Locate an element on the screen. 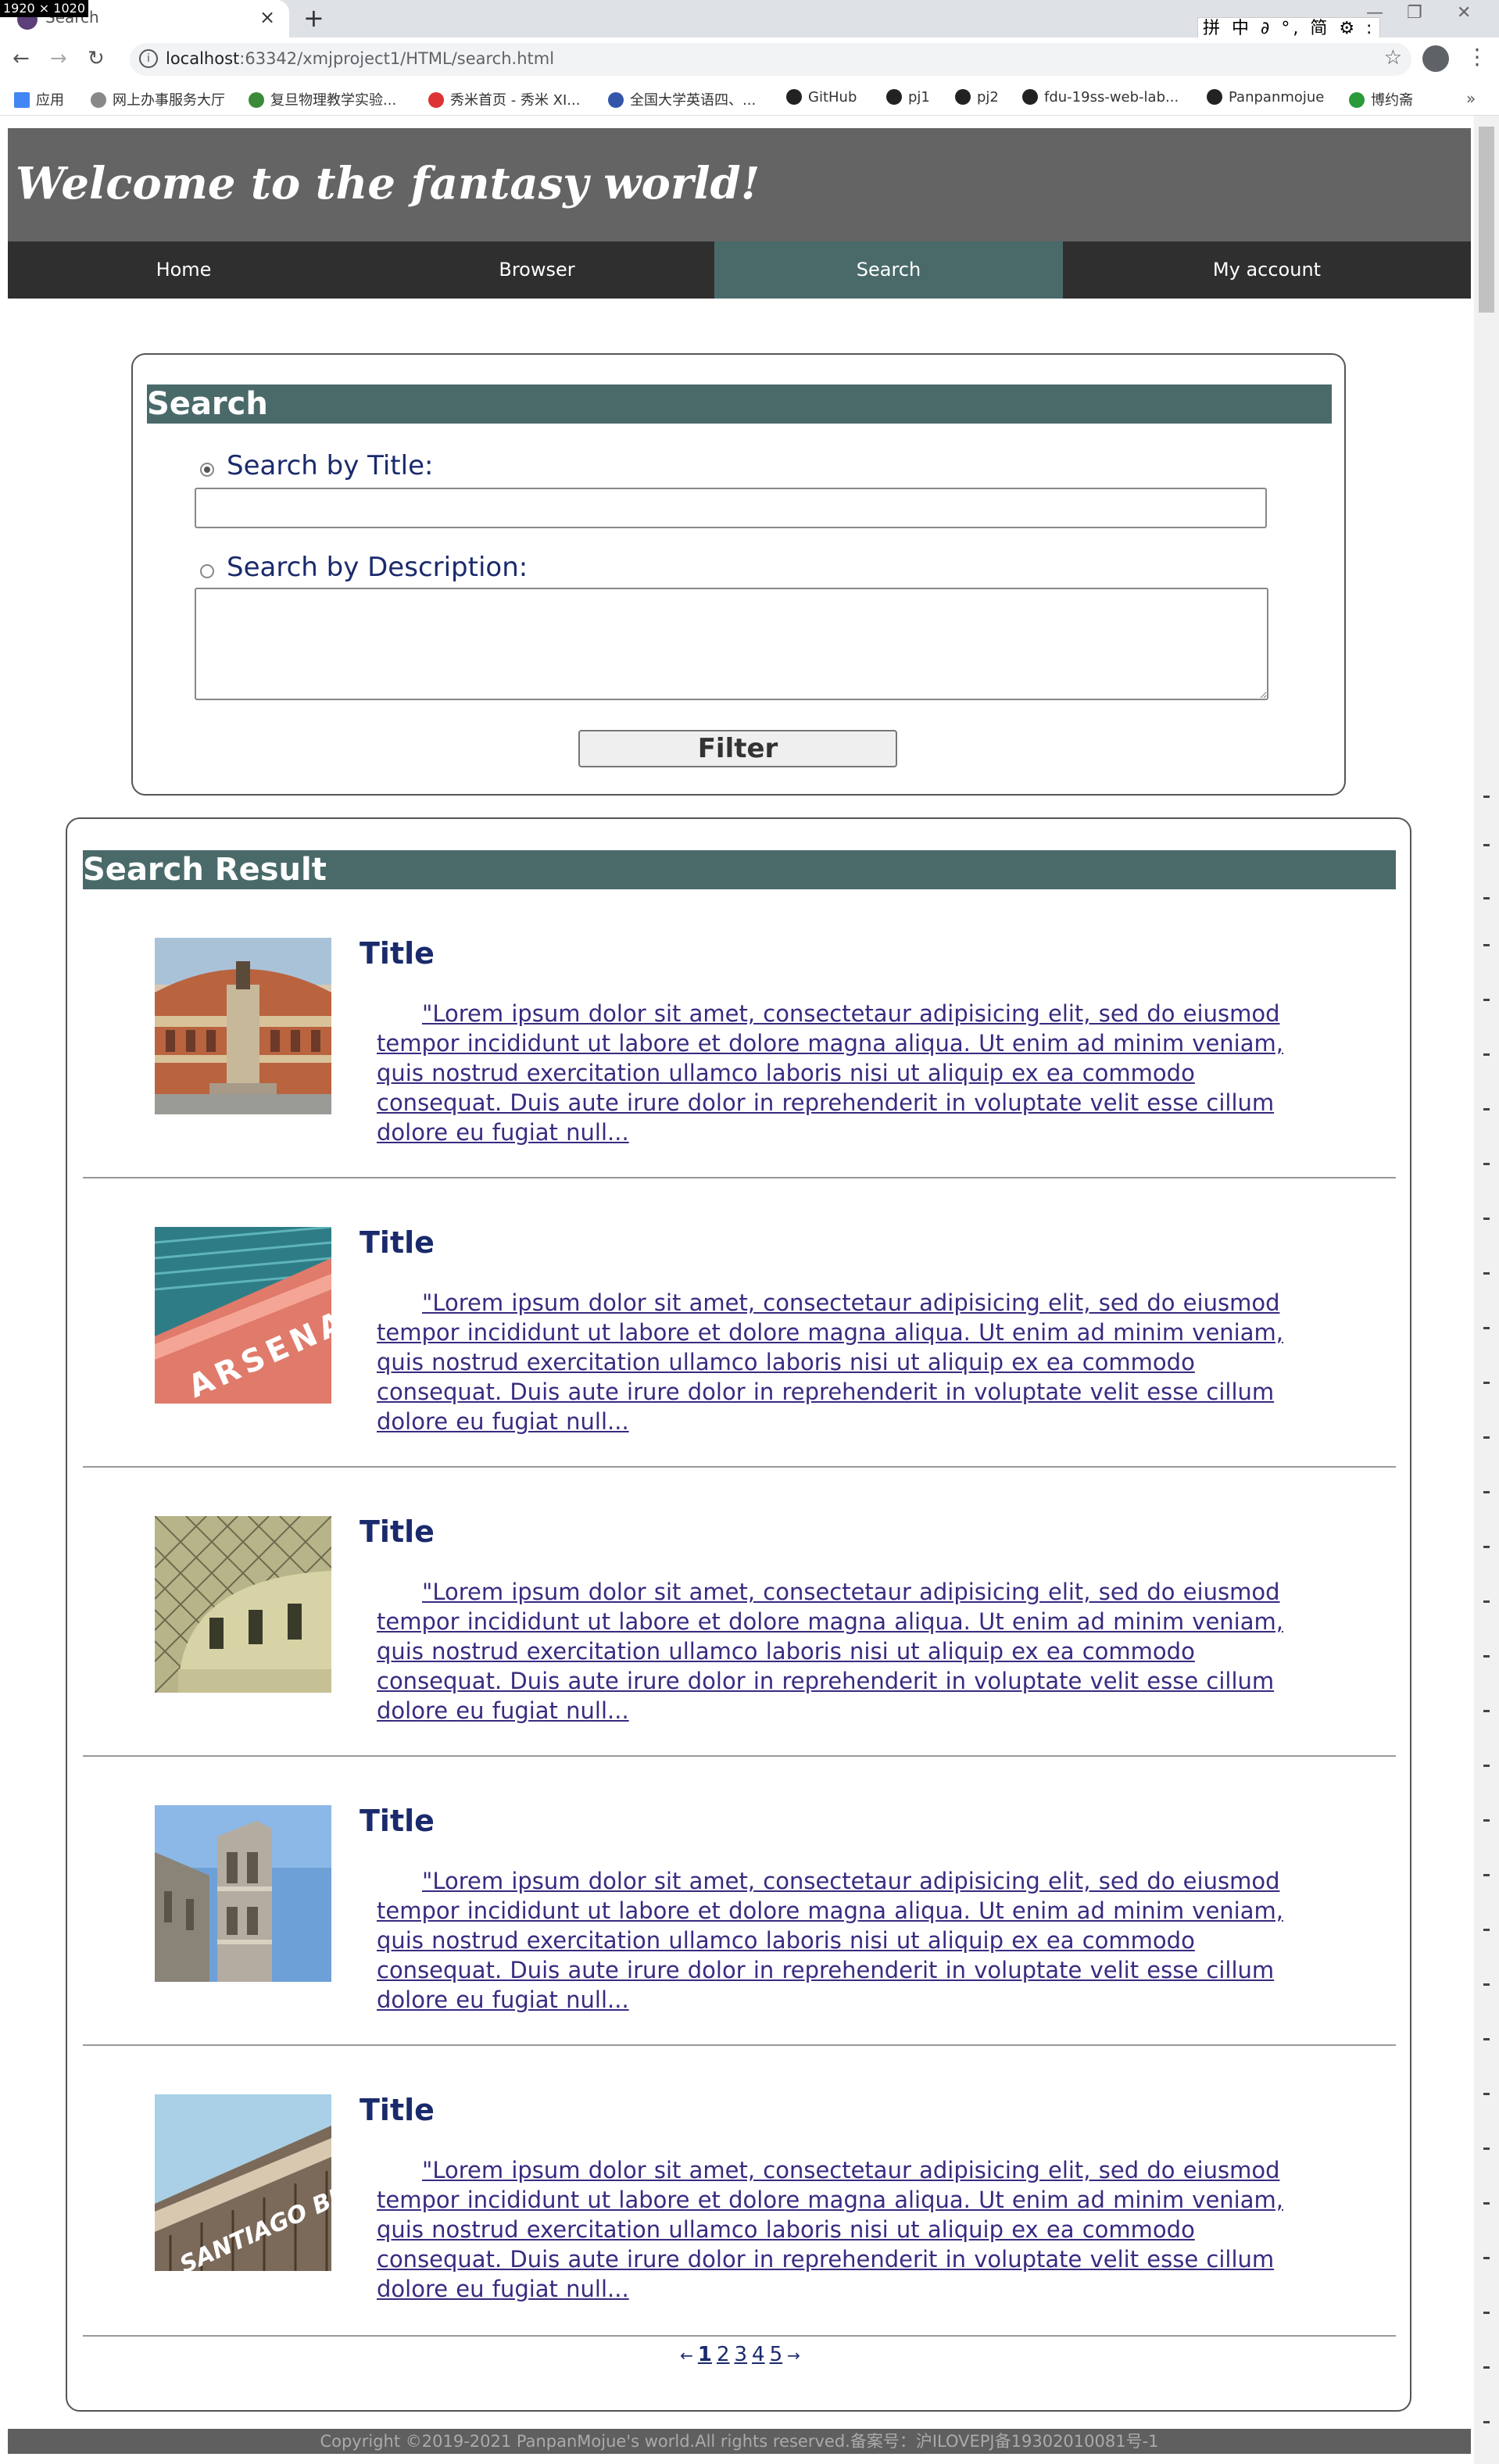 Image resolution: width=1499 pixels, height=2464 pixels. xiumi-icon is located at coordinates (436, 100).